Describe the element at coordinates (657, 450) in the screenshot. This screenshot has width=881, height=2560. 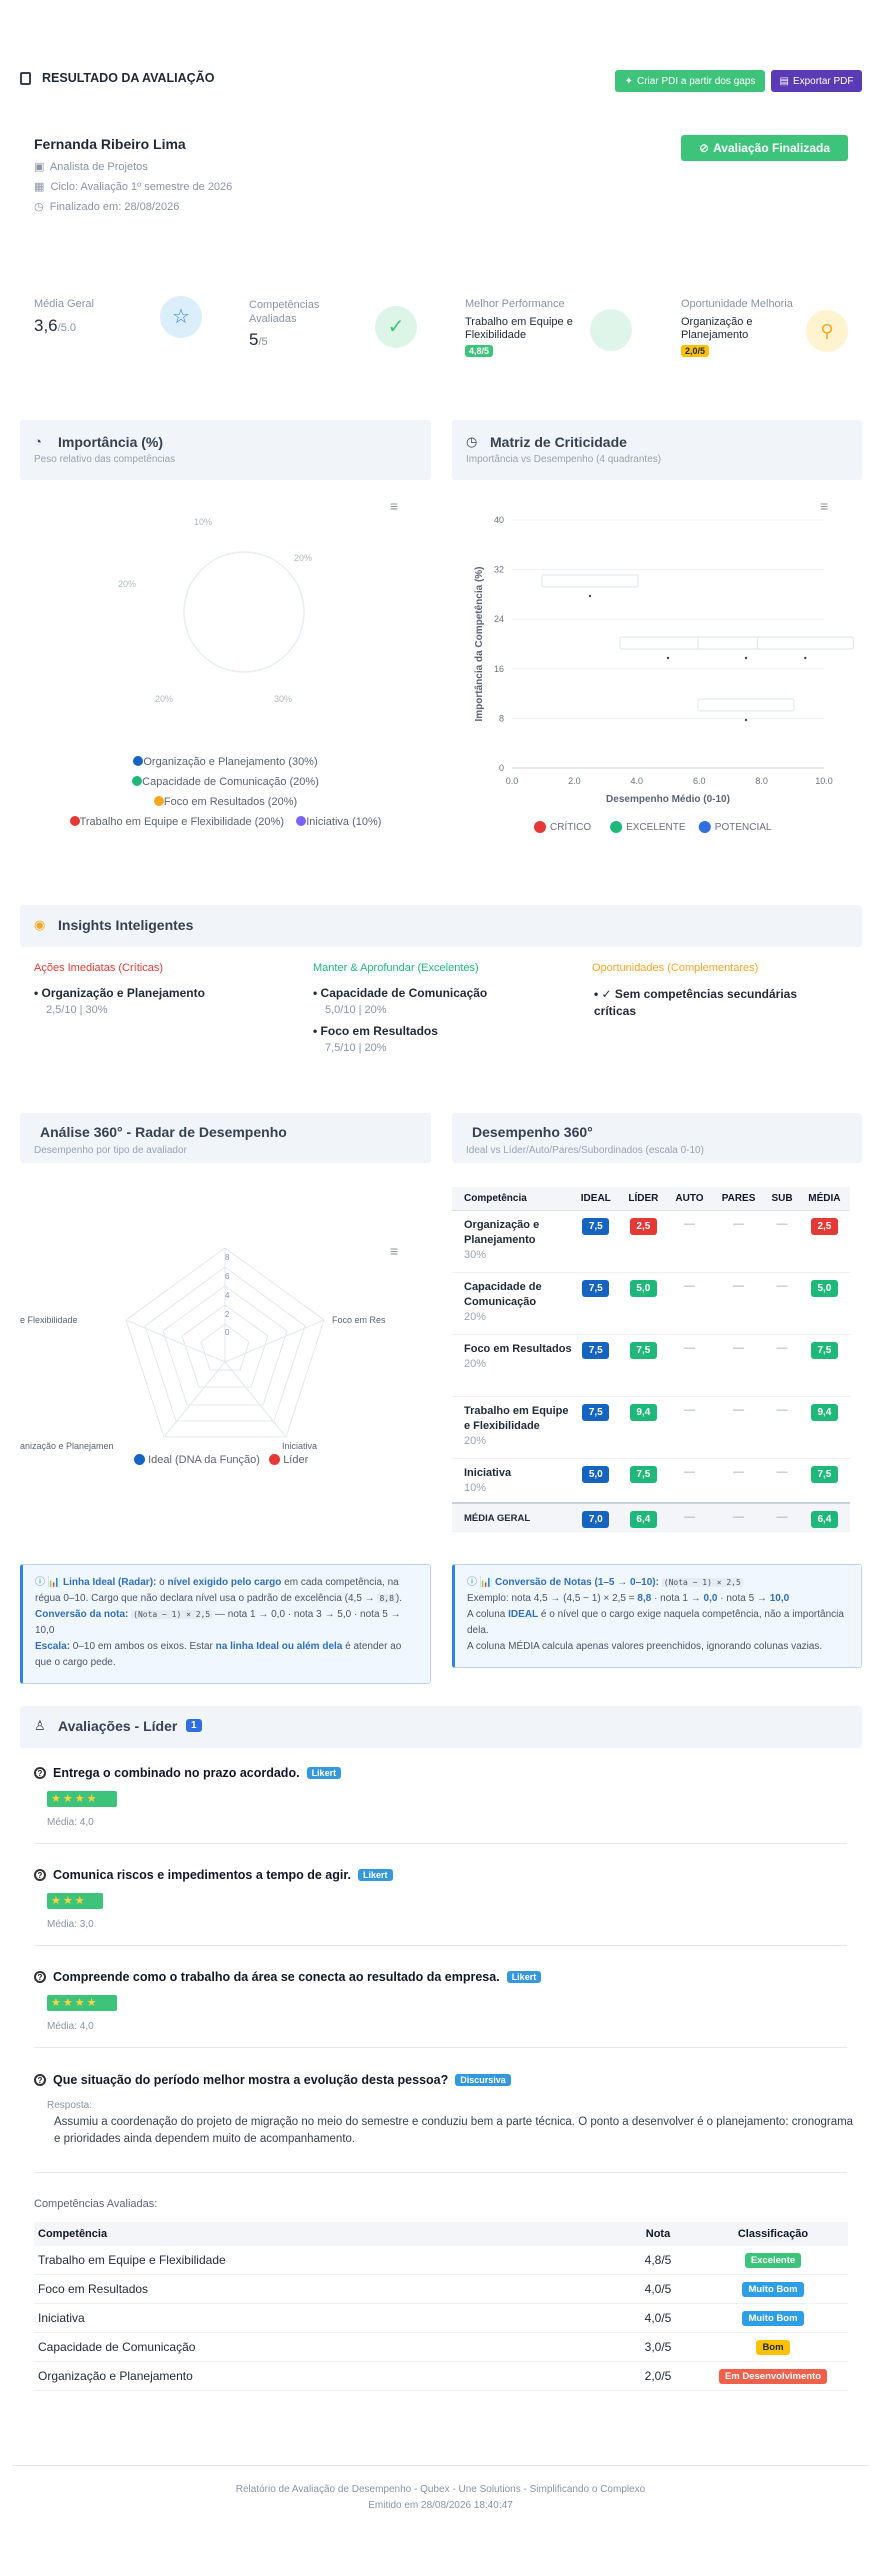
I see `matrix-card-header` at that location.